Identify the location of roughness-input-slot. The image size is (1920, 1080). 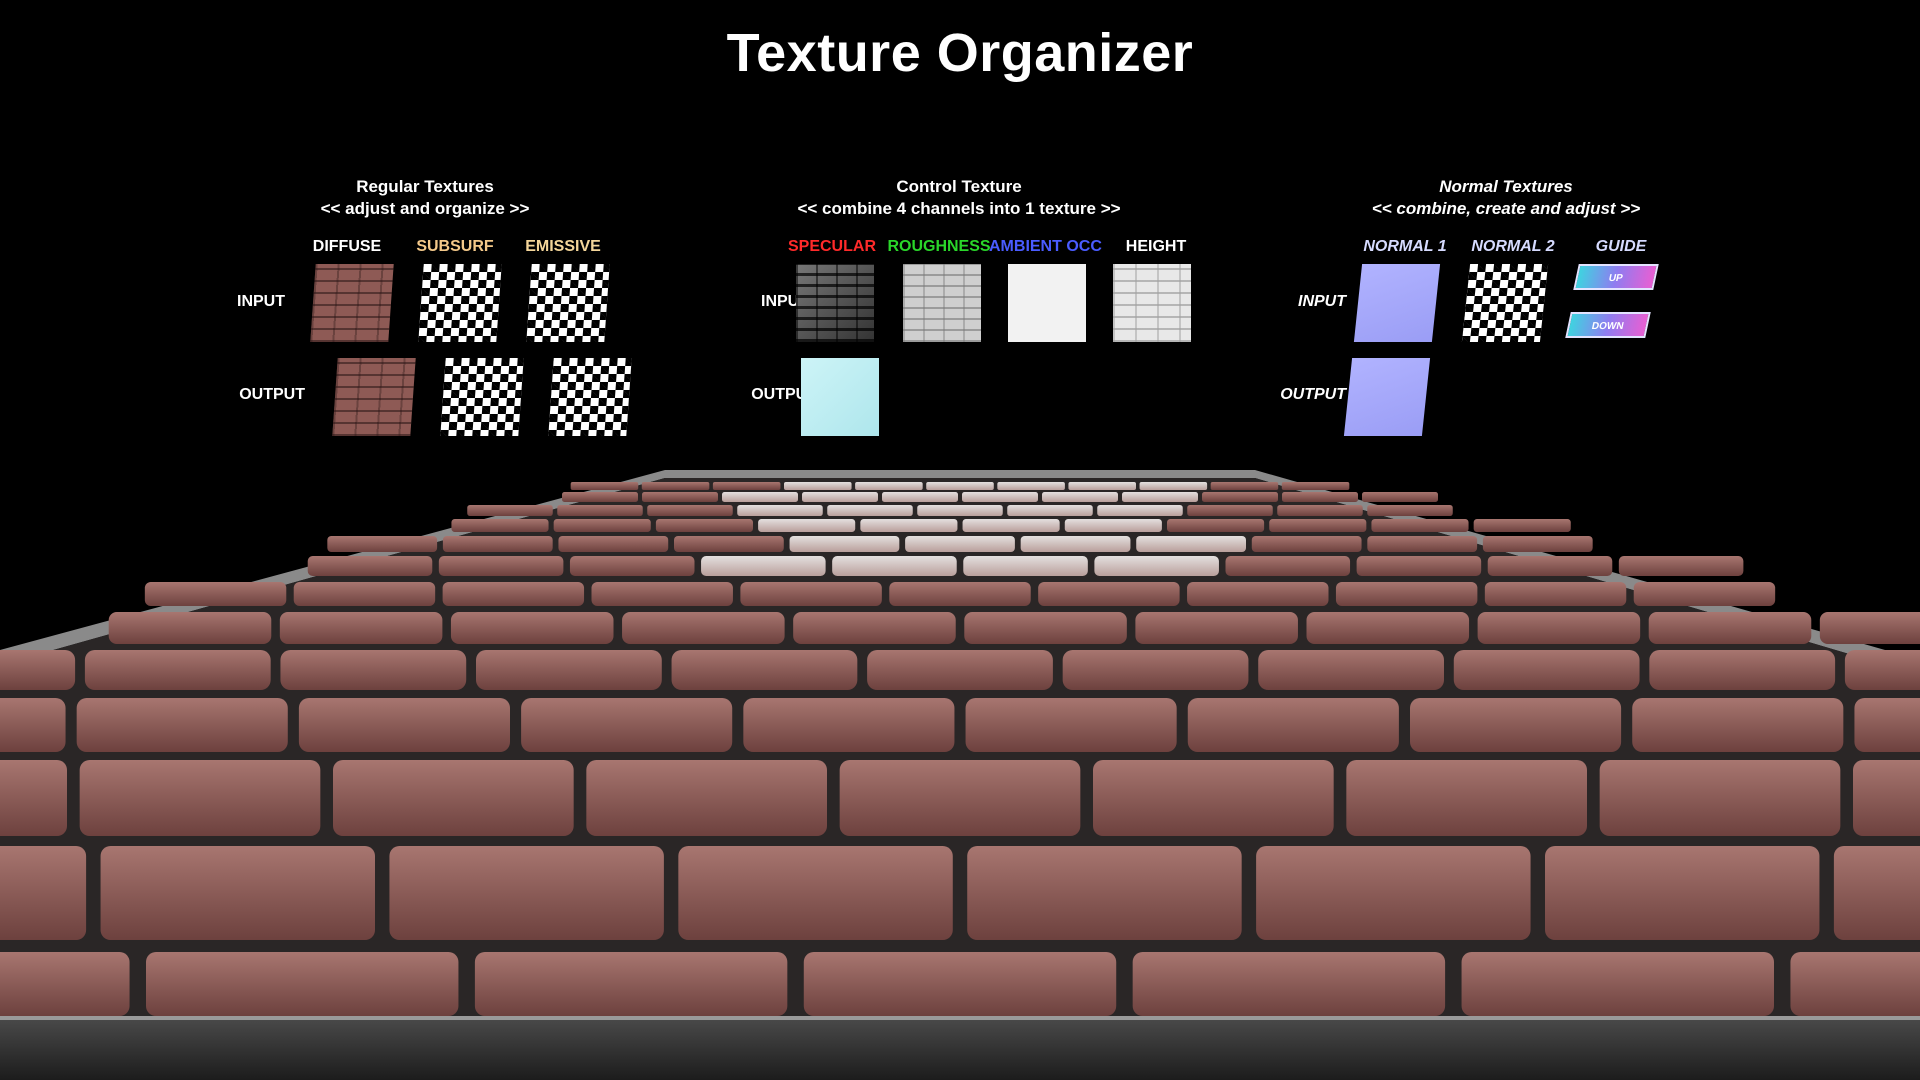
(942, 303).